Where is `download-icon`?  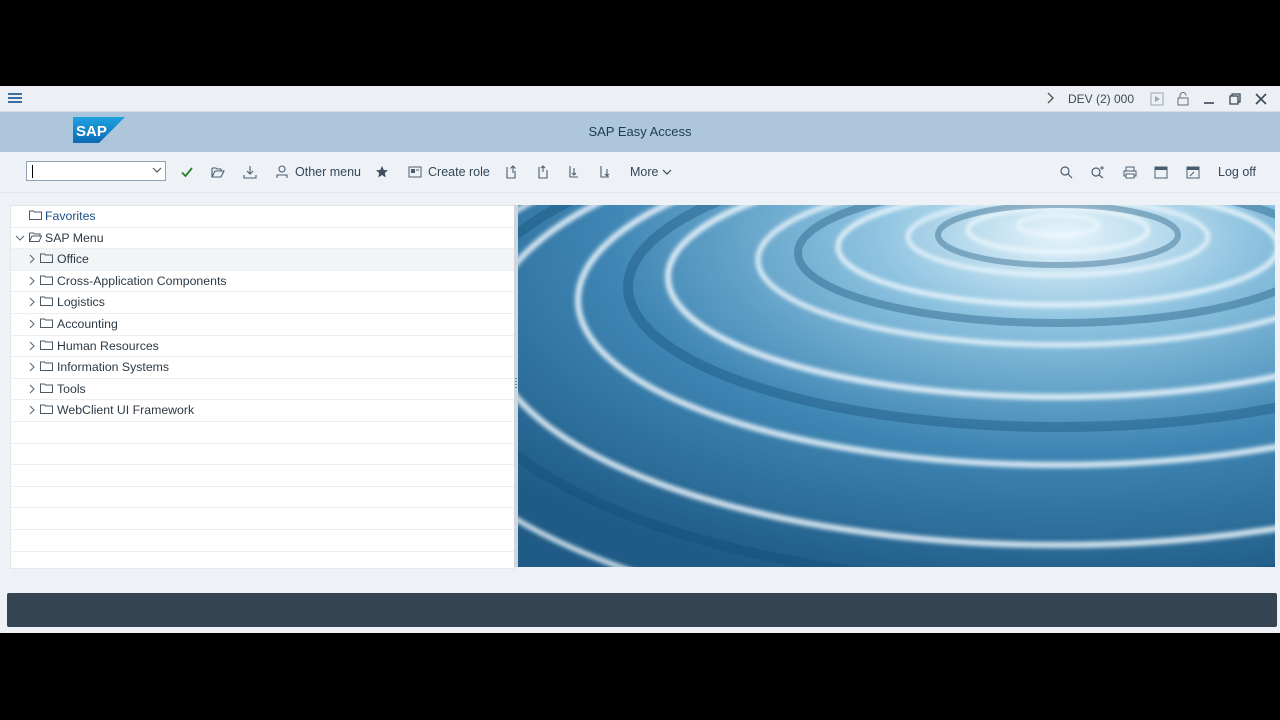 download-icon is located at coordinates (250, 172).